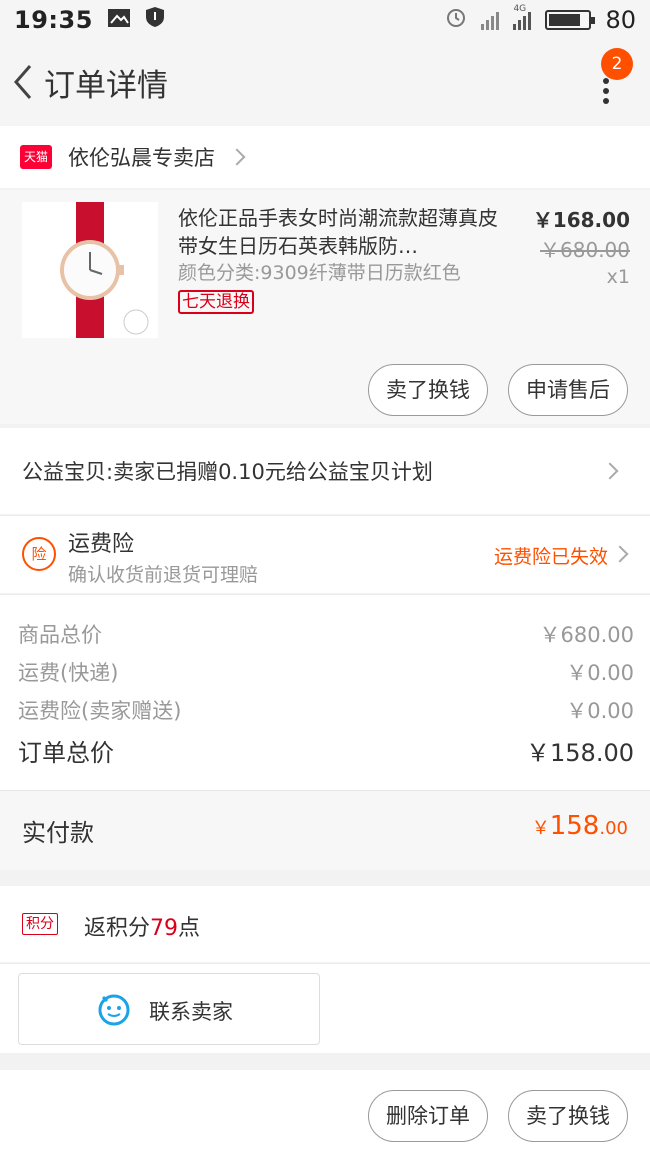 The height and width of the screenshot is (1155, 650). I want to click on actual-payment-amount: ￥158.00, so click(580, 826).